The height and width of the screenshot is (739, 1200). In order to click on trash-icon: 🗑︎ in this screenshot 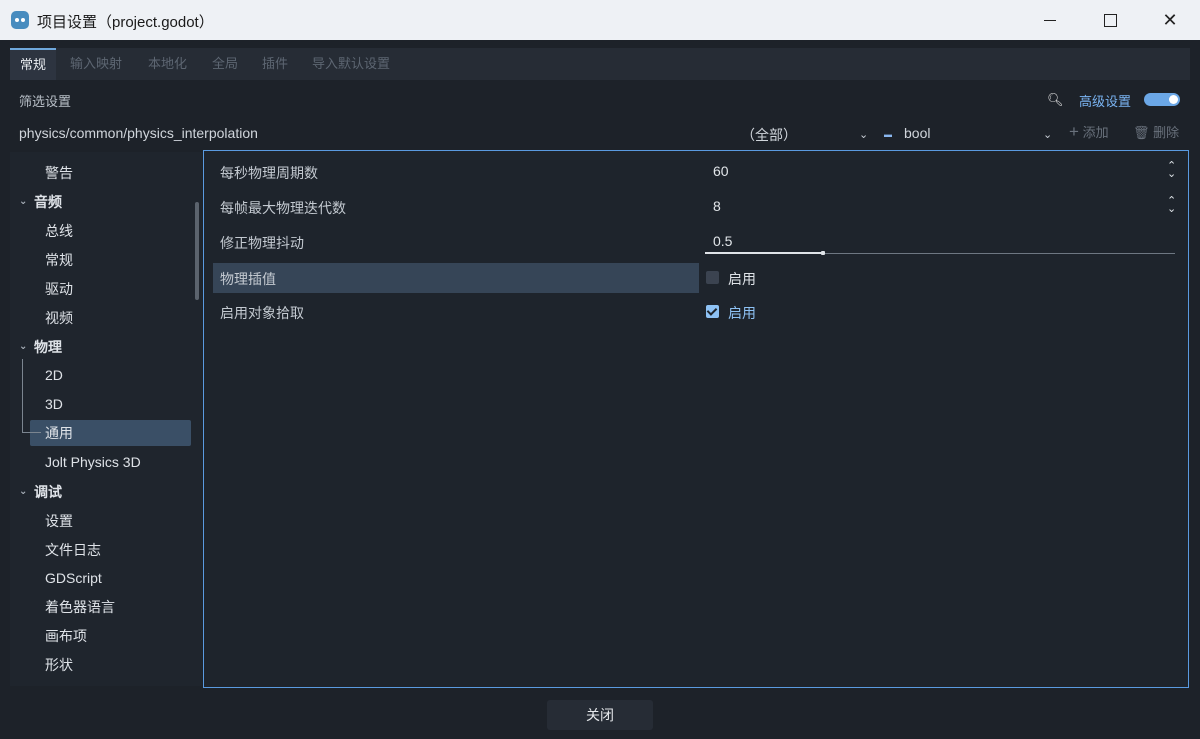, I will do `click(1141, 132)`.